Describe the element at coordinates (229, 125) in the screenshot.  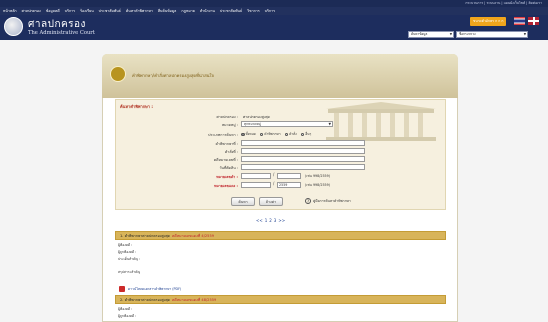
I see `category-label: หมวดหมู่ :` at that location.